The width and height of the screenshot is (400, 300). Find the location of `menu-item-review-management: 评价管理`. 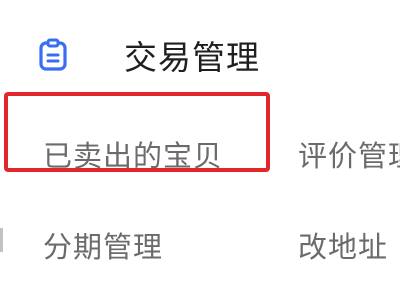

menu-item-review-management: 评价管理 is located at coordinates (349, 154).